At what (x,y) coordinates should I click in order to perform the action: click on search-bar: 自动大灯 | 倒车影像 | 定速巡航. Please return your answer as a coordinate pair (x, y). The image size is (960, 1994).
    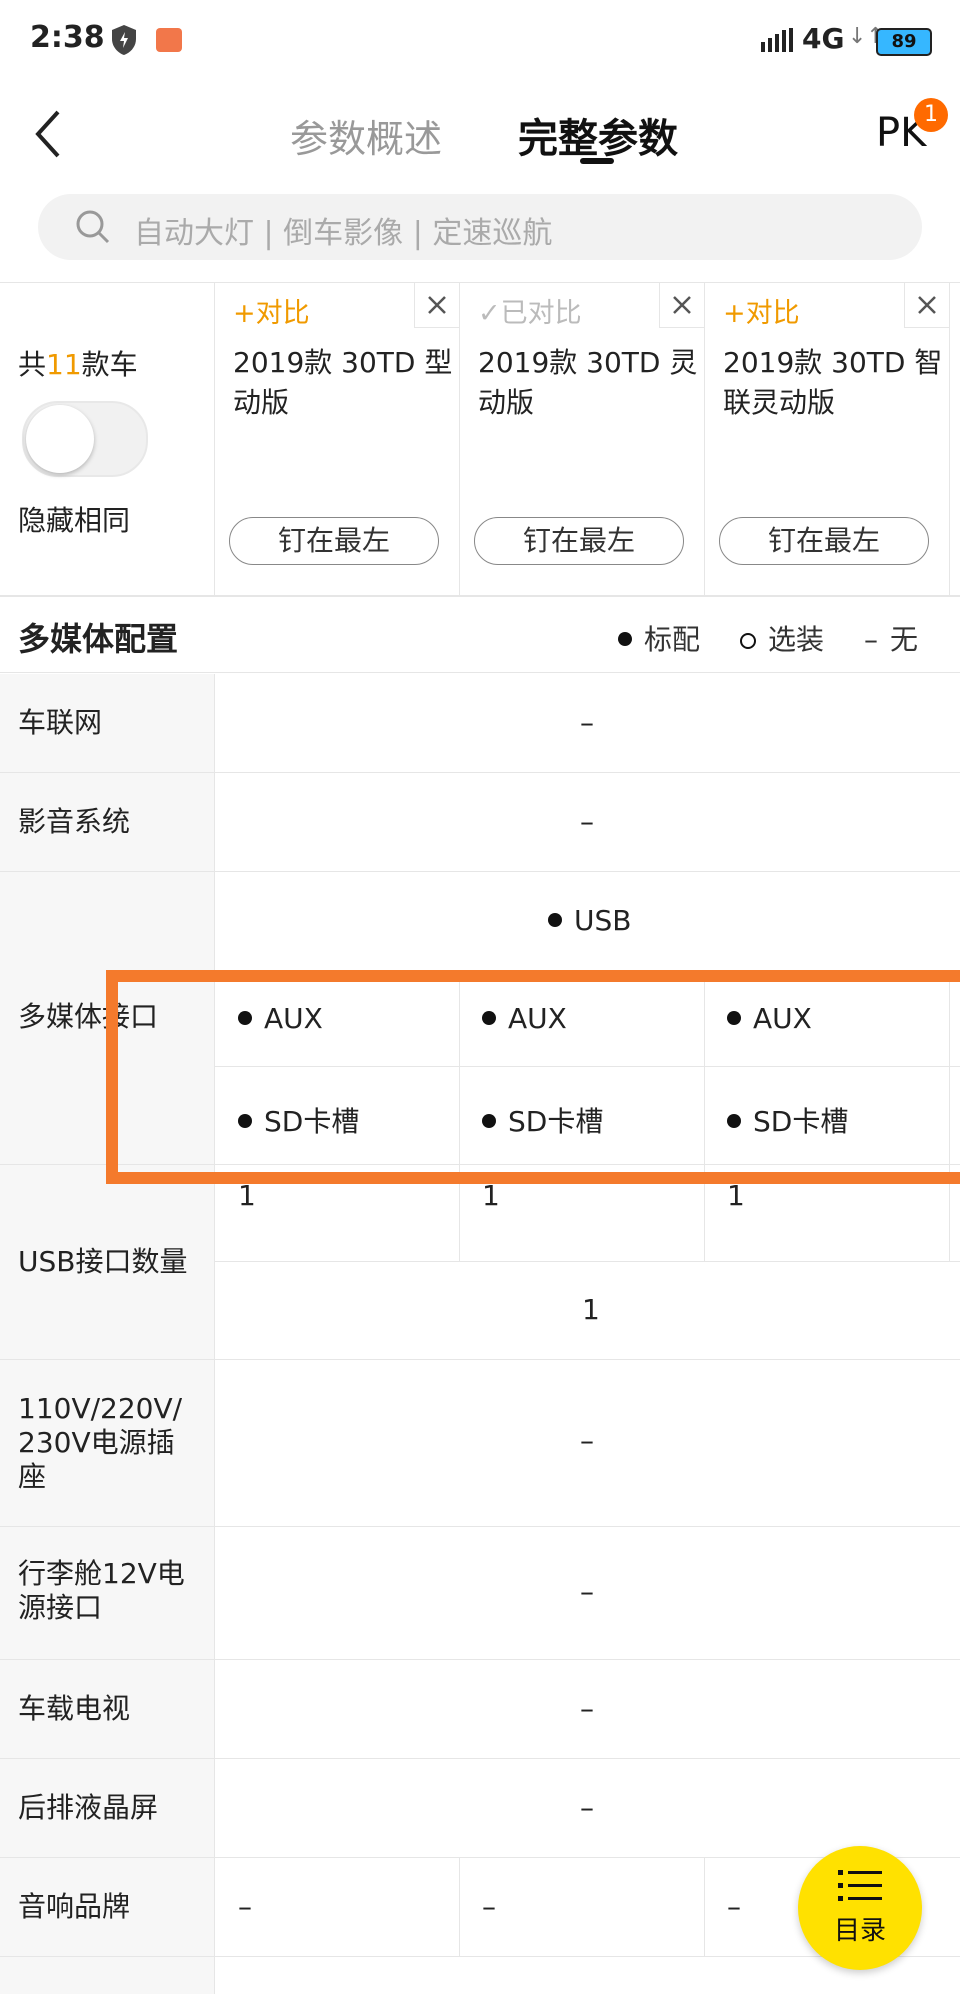
    Looking at the image, I should click on (480, 227).